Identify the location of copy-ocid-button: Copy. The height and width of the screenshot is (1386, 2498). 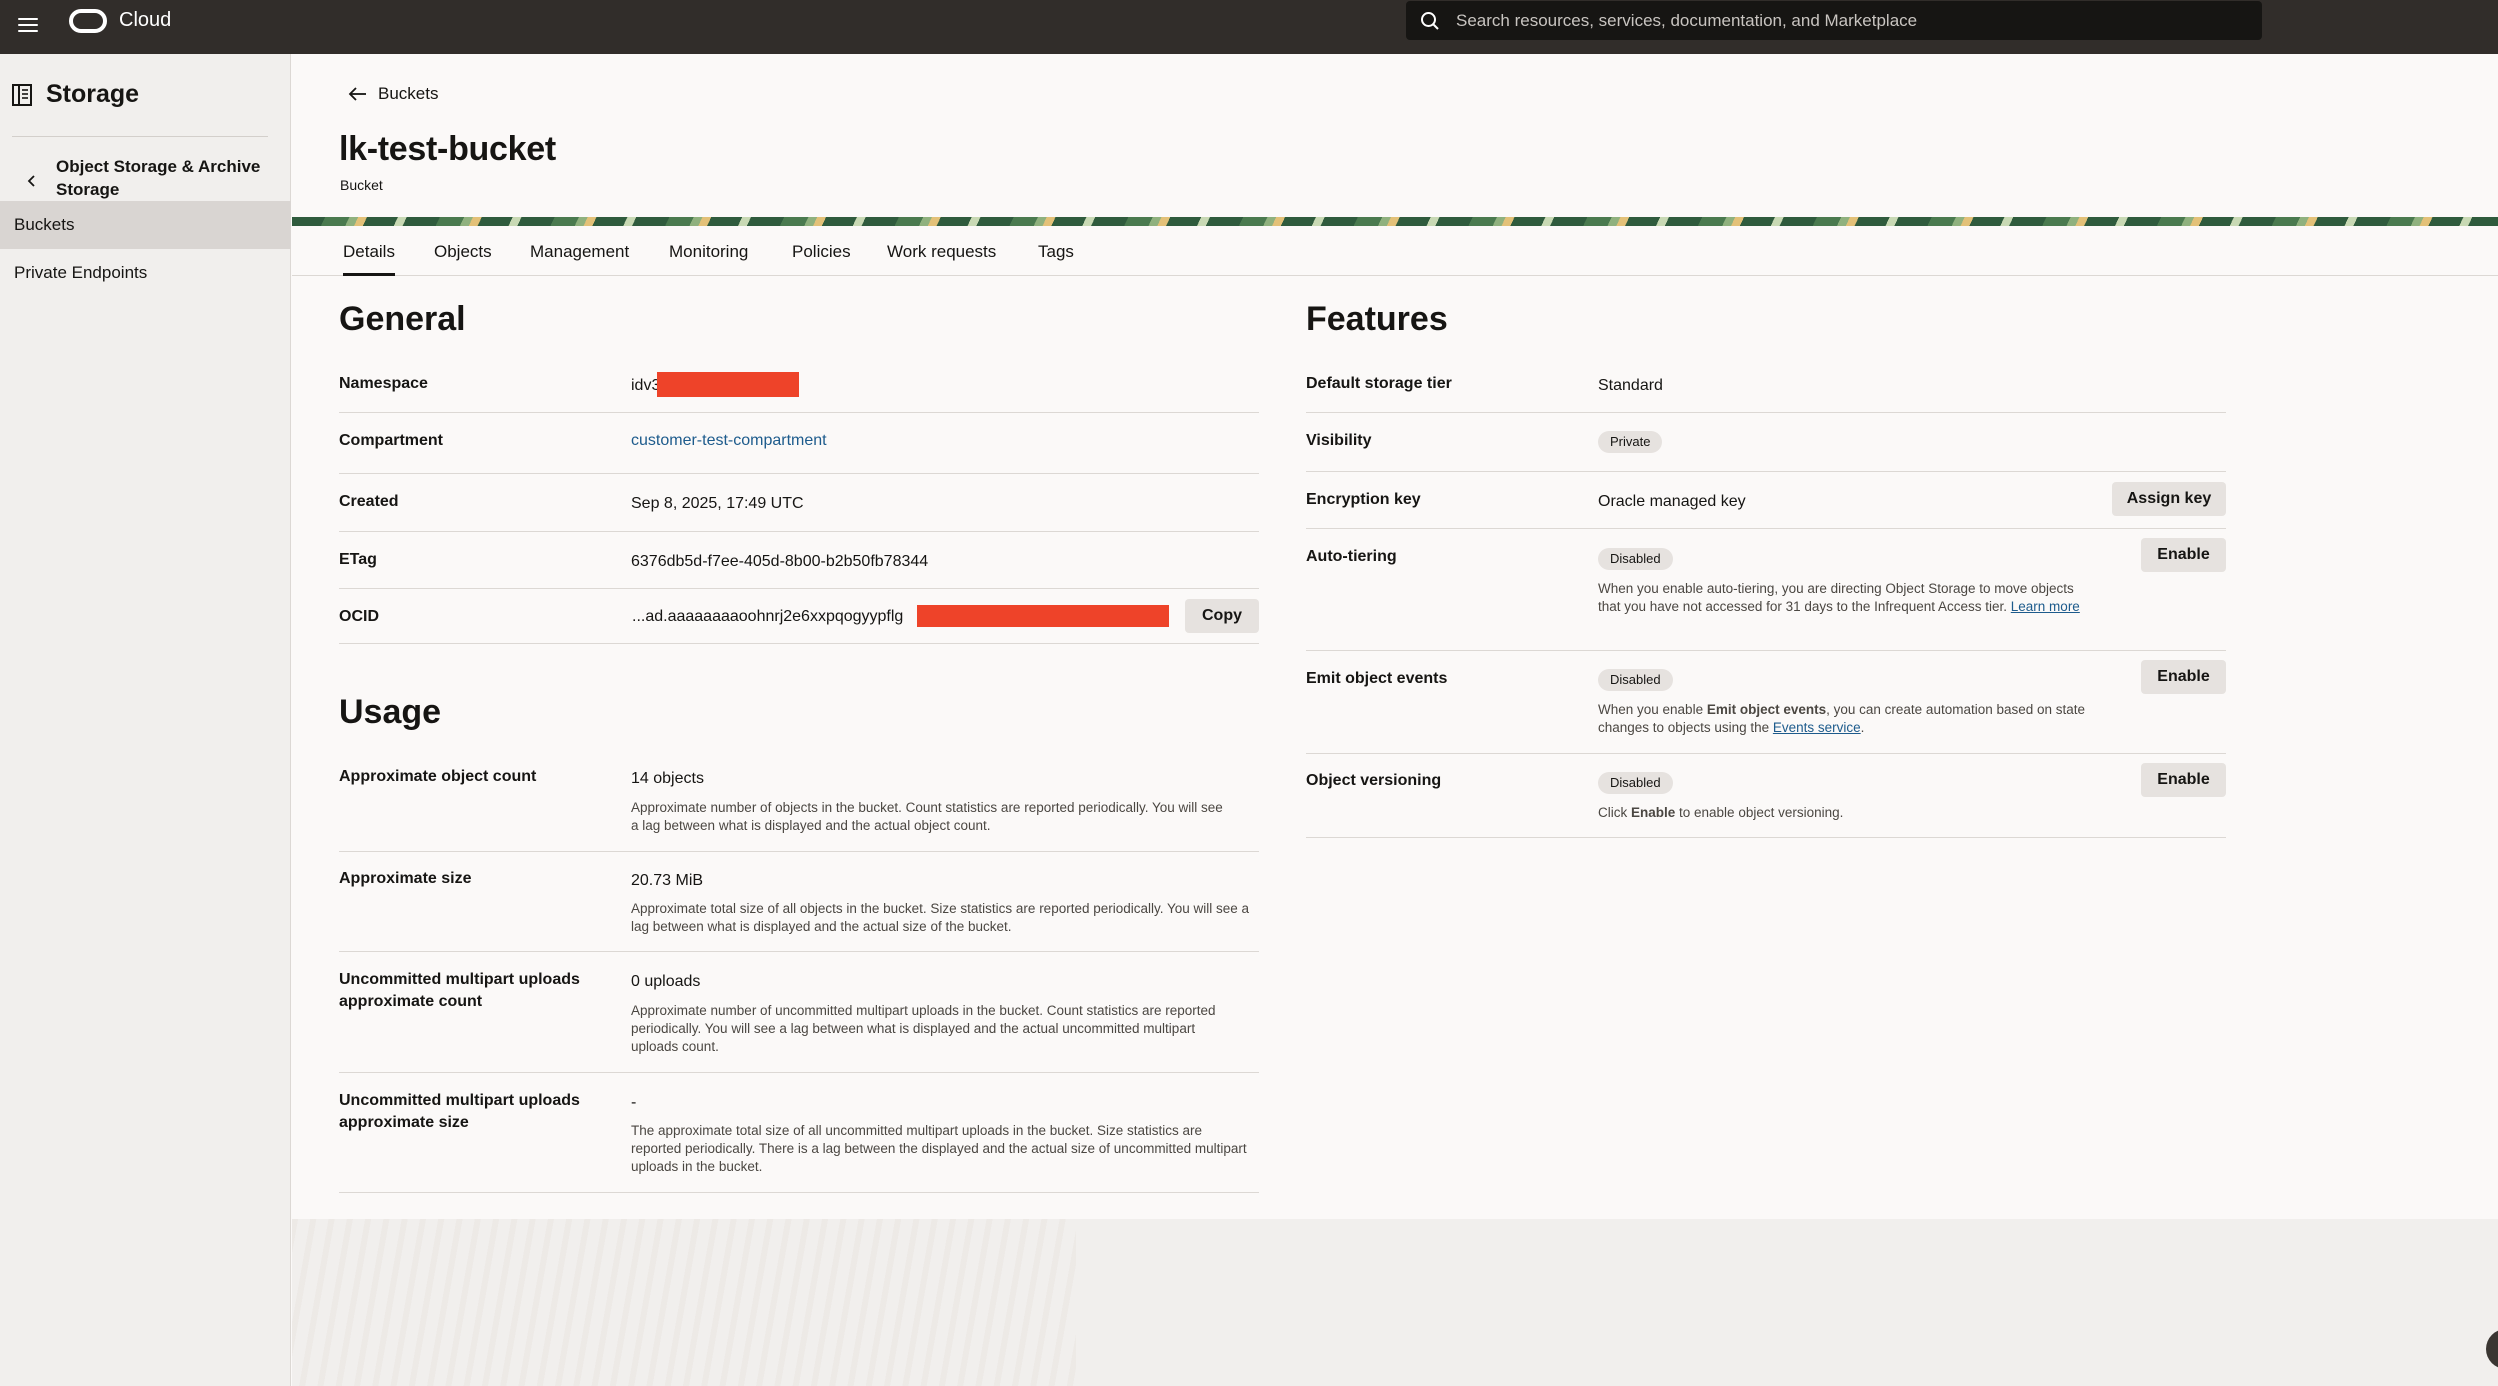
(1222, 616).